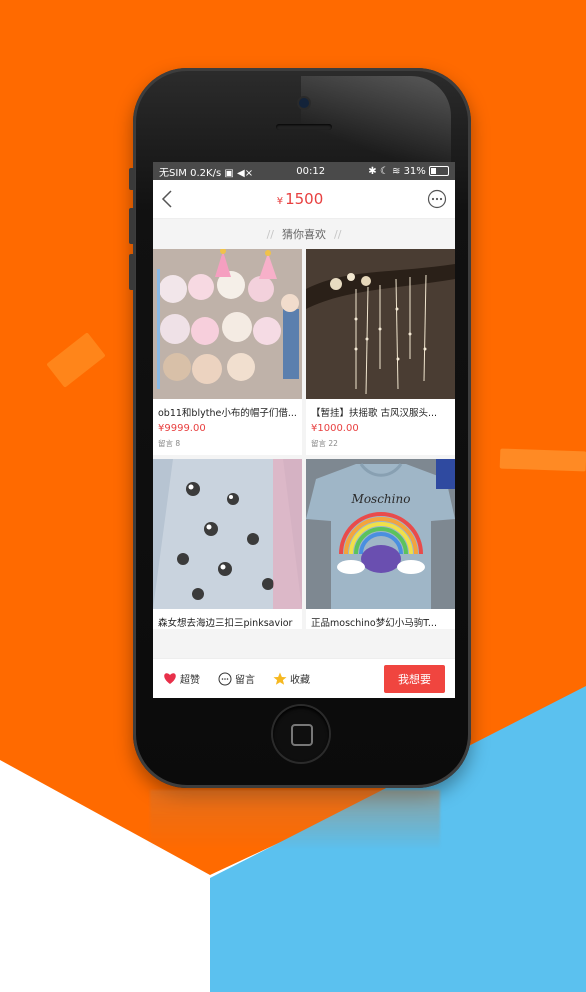 This screenshot has height=992, width=586. What do you see at coordinates (372, 171) in the screenshot?
I see `bluetooth-icon: ✱` at bounding box center [372, 171].